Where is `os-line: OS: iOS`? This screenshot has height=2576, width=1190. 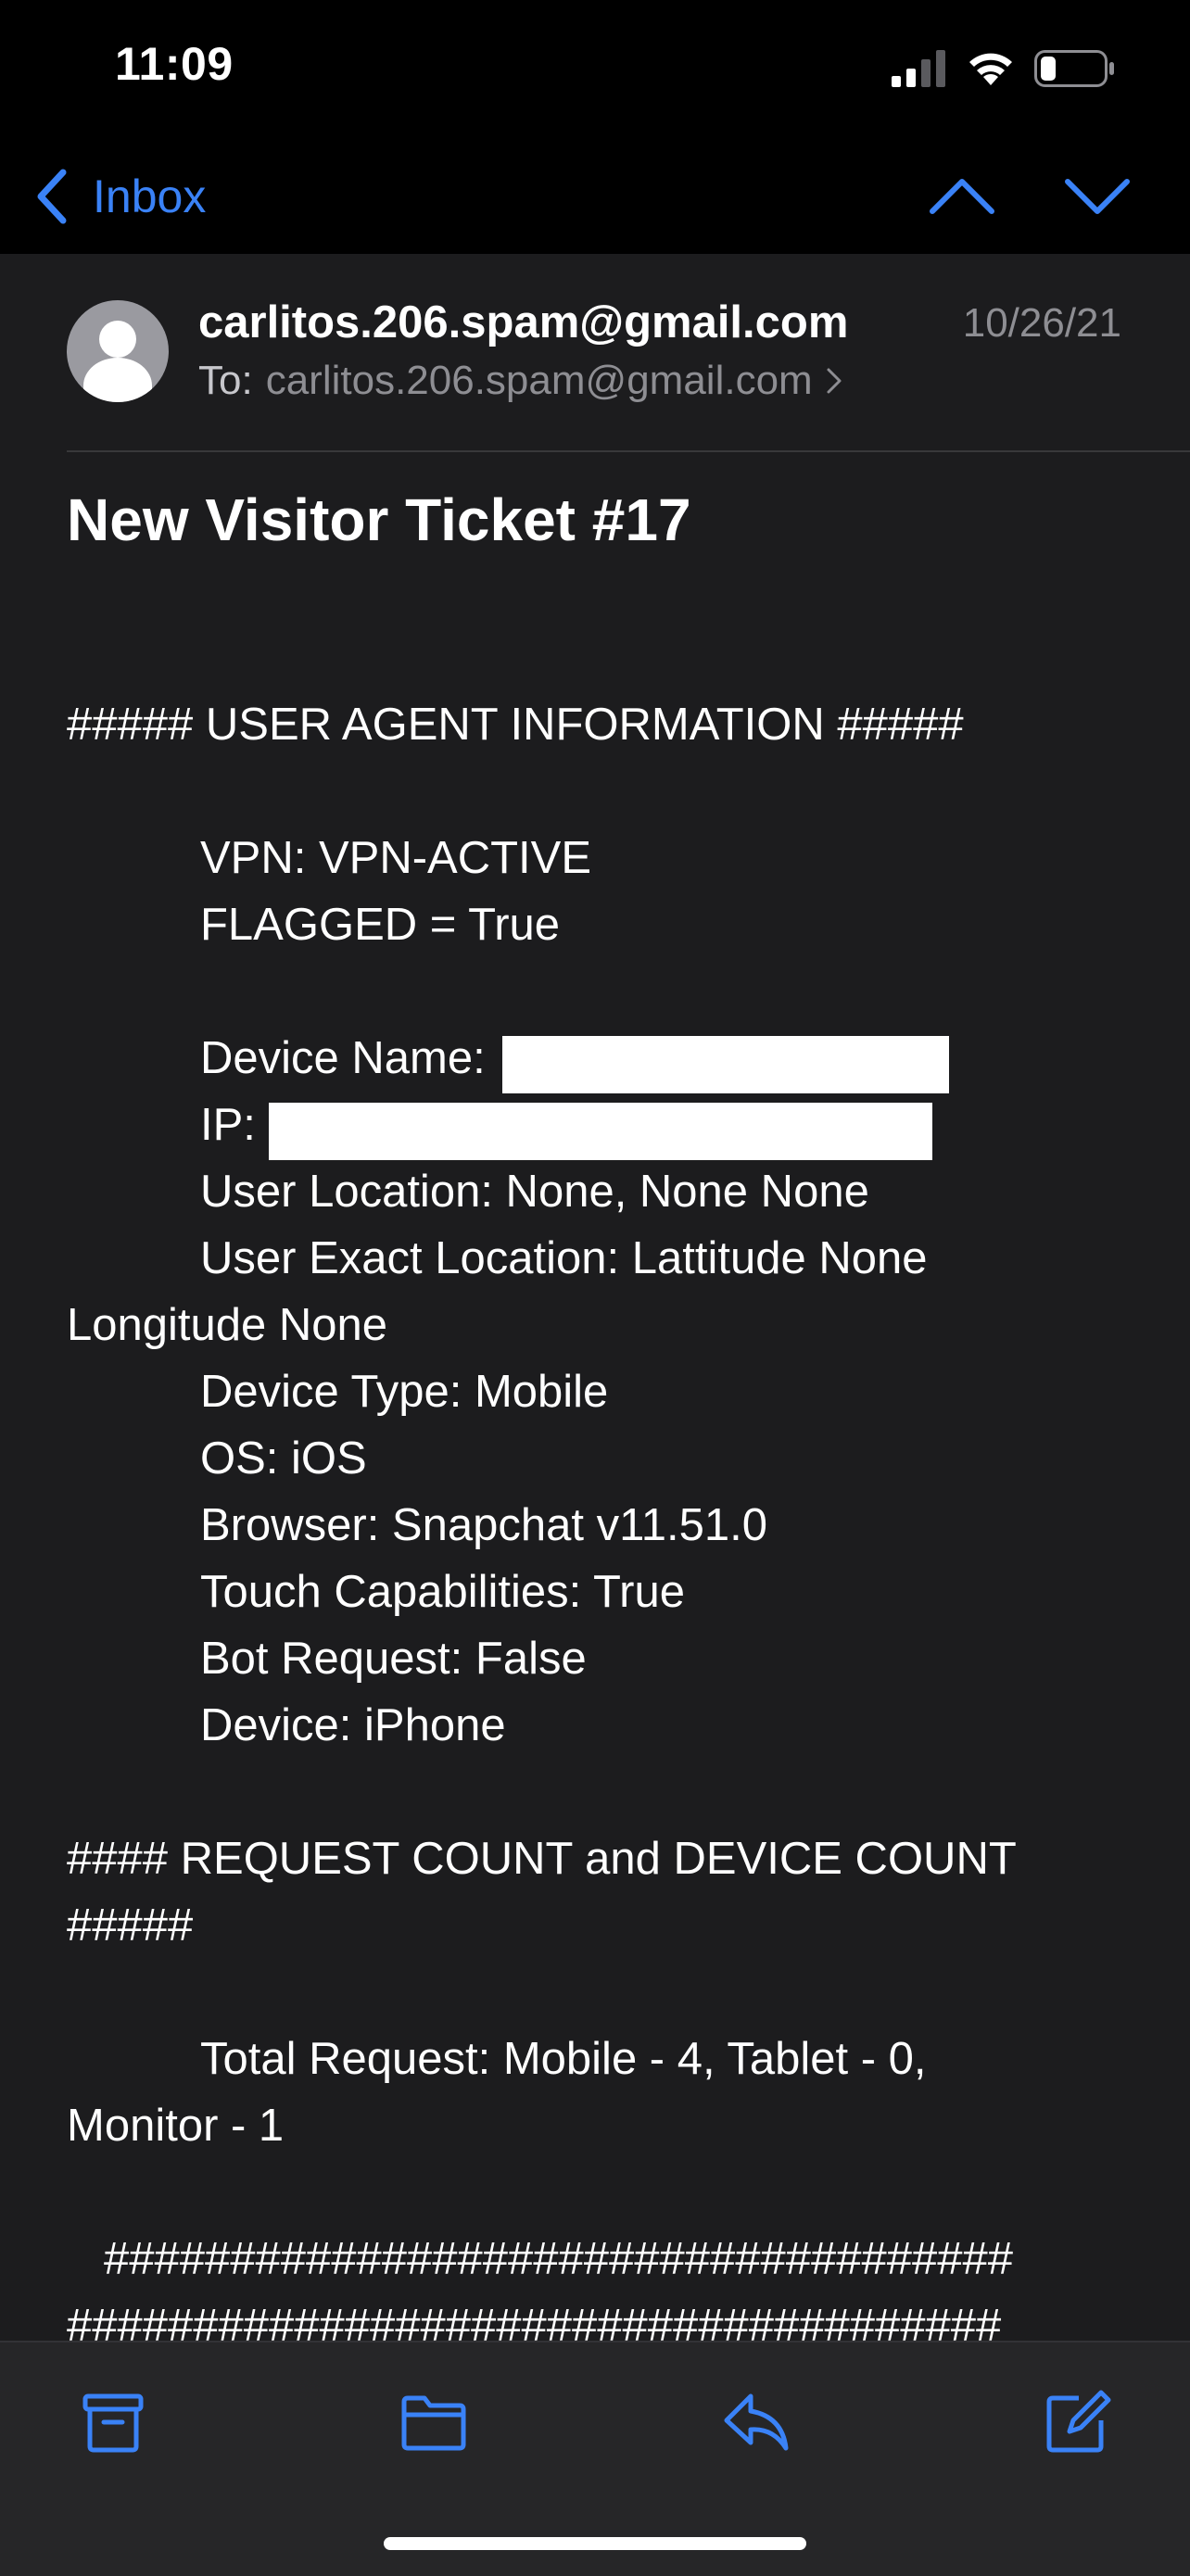 os-line: OS: iOS is located at coordinates (283, 1459).